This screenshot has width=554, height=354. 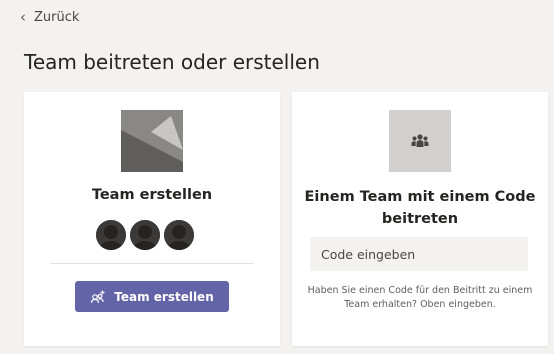 What do you see at coordinates (23, 17) in the screenshot?
I see `chevron-left-icon: ‹` at bounding box center [23, 17].